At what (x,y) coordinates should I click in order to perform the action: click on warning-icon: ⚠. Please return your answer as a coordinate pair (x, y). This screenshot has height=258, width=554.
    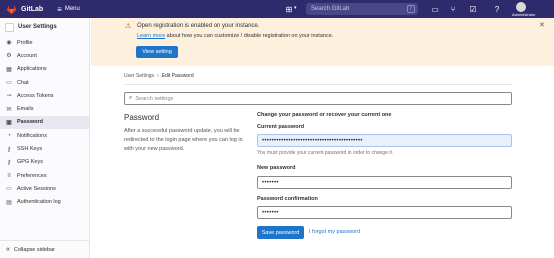
    Looking at the image, I should click on (128, 26).